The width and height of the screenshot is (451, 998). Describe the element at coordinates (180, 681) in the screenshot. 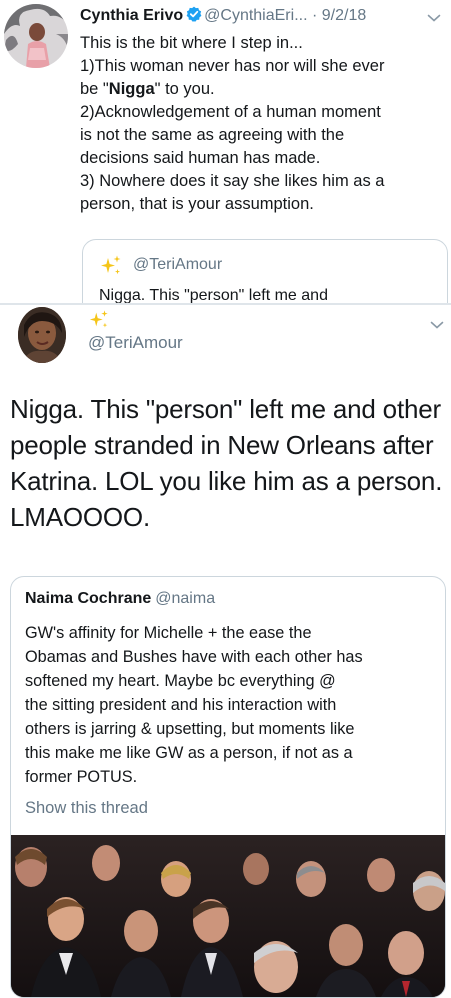

I see `quoted-line: softened my heart. Maybe bc everything @` at that location.